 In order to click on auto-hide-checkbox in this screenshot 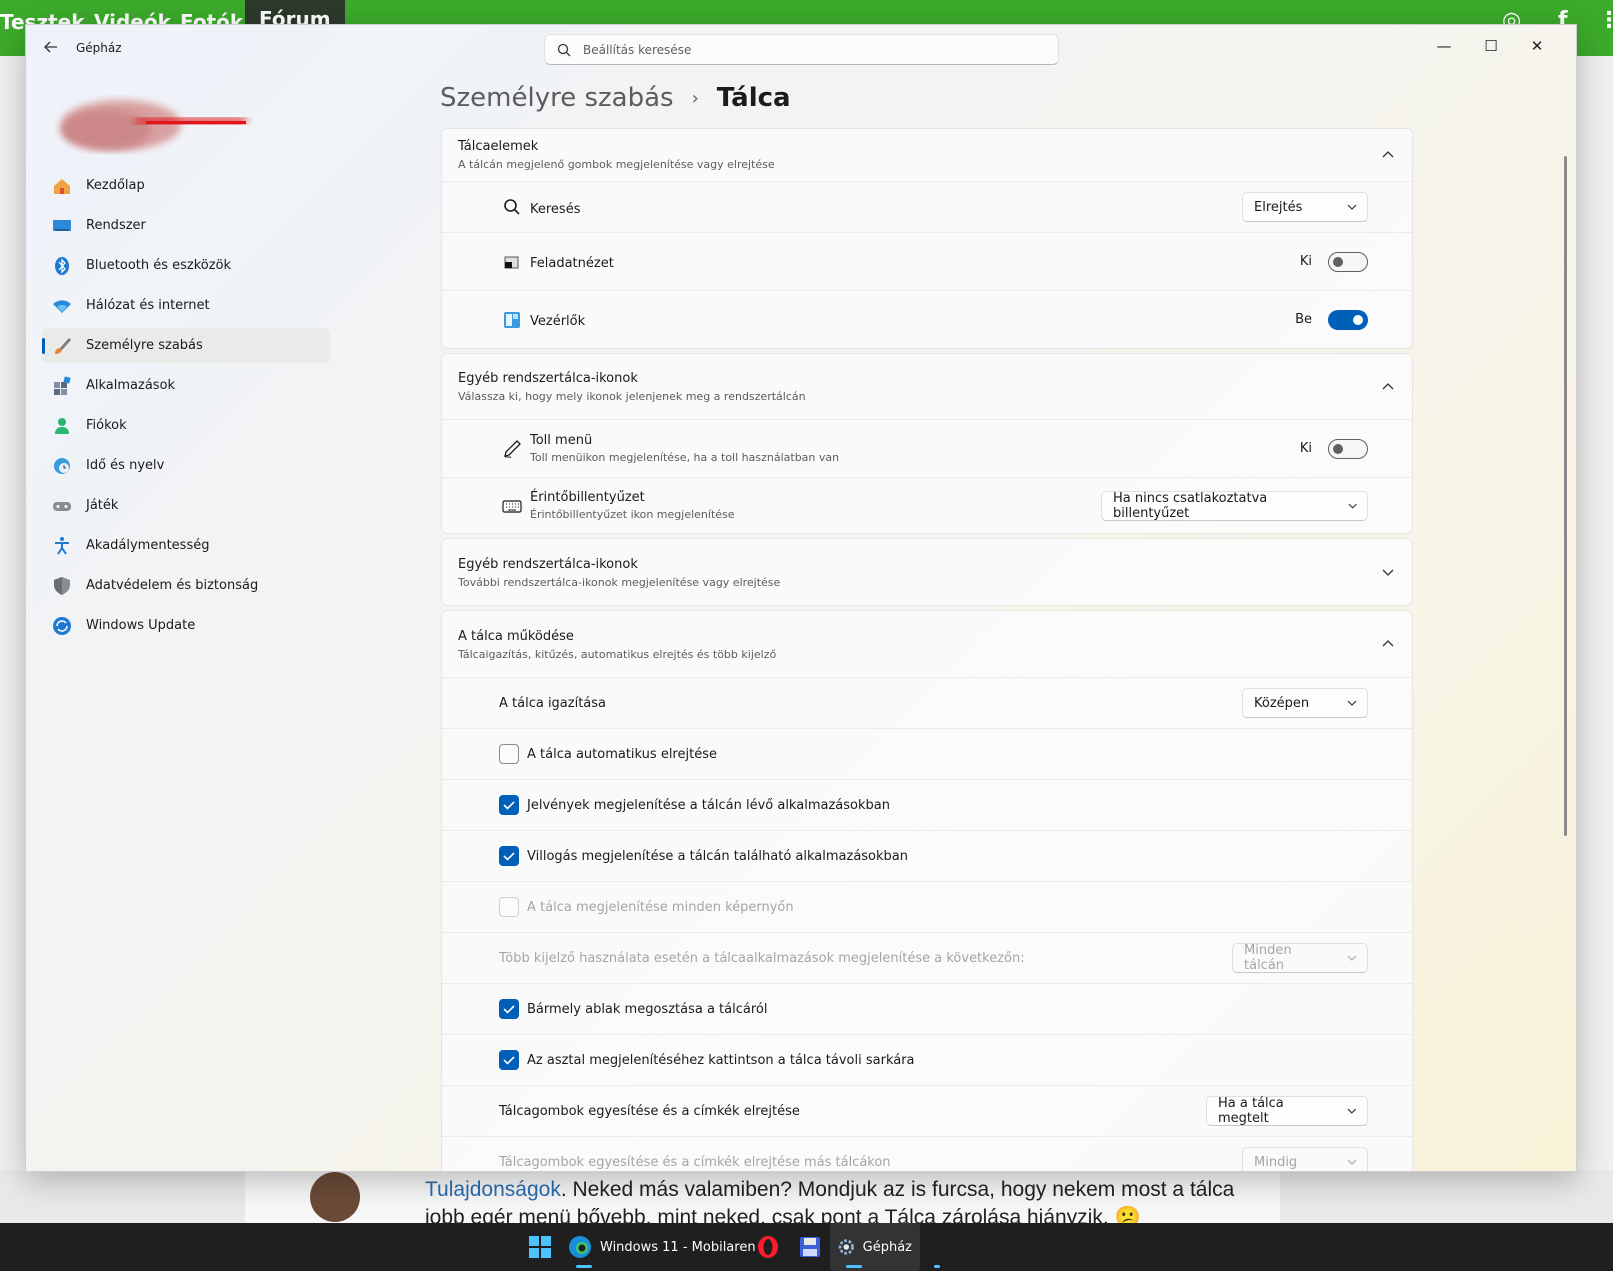, I will do `click(509, 754)`.